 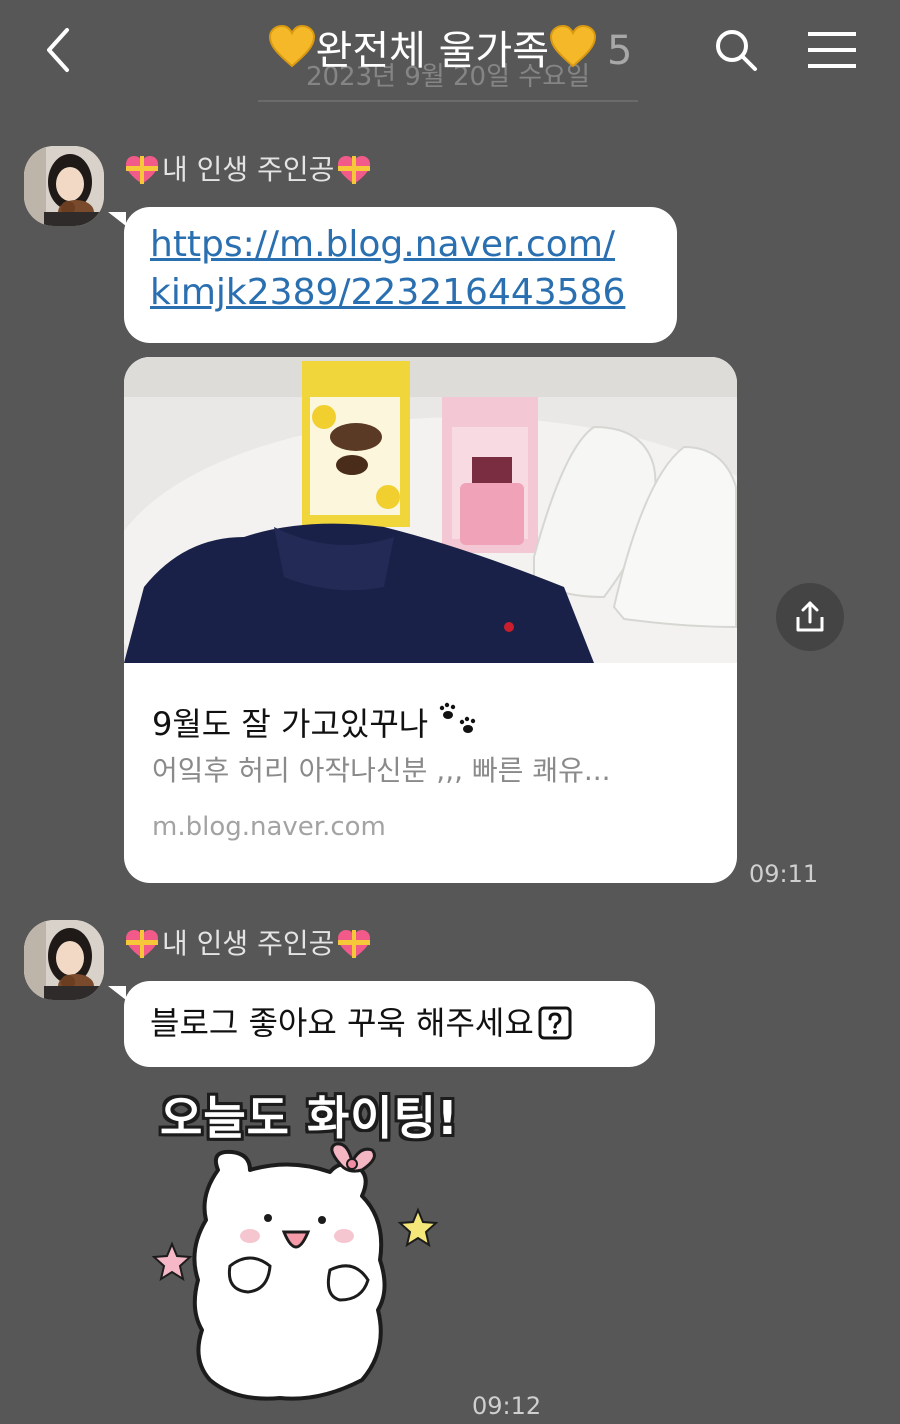 I want to click on share-button, so click(x=810, y=617).